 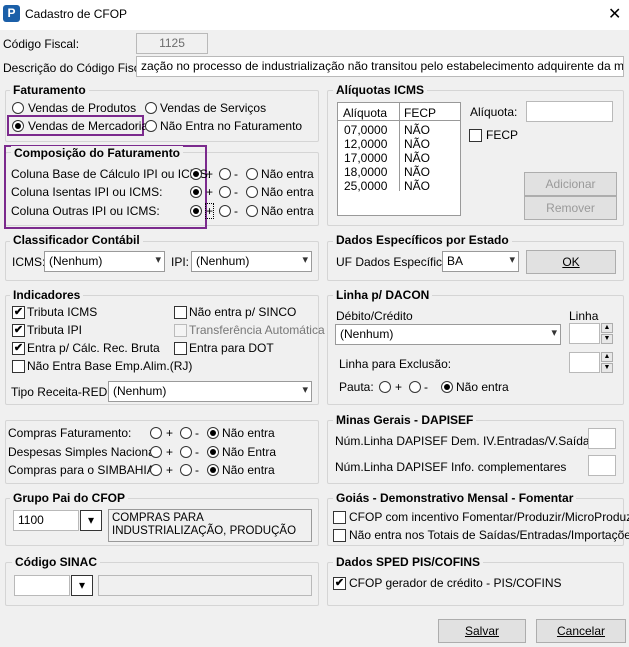 What do you see at coordinates (47, 295) in the screenshot?
I see `indicadores-title: Indicadores` at bounding box center [47, 295].